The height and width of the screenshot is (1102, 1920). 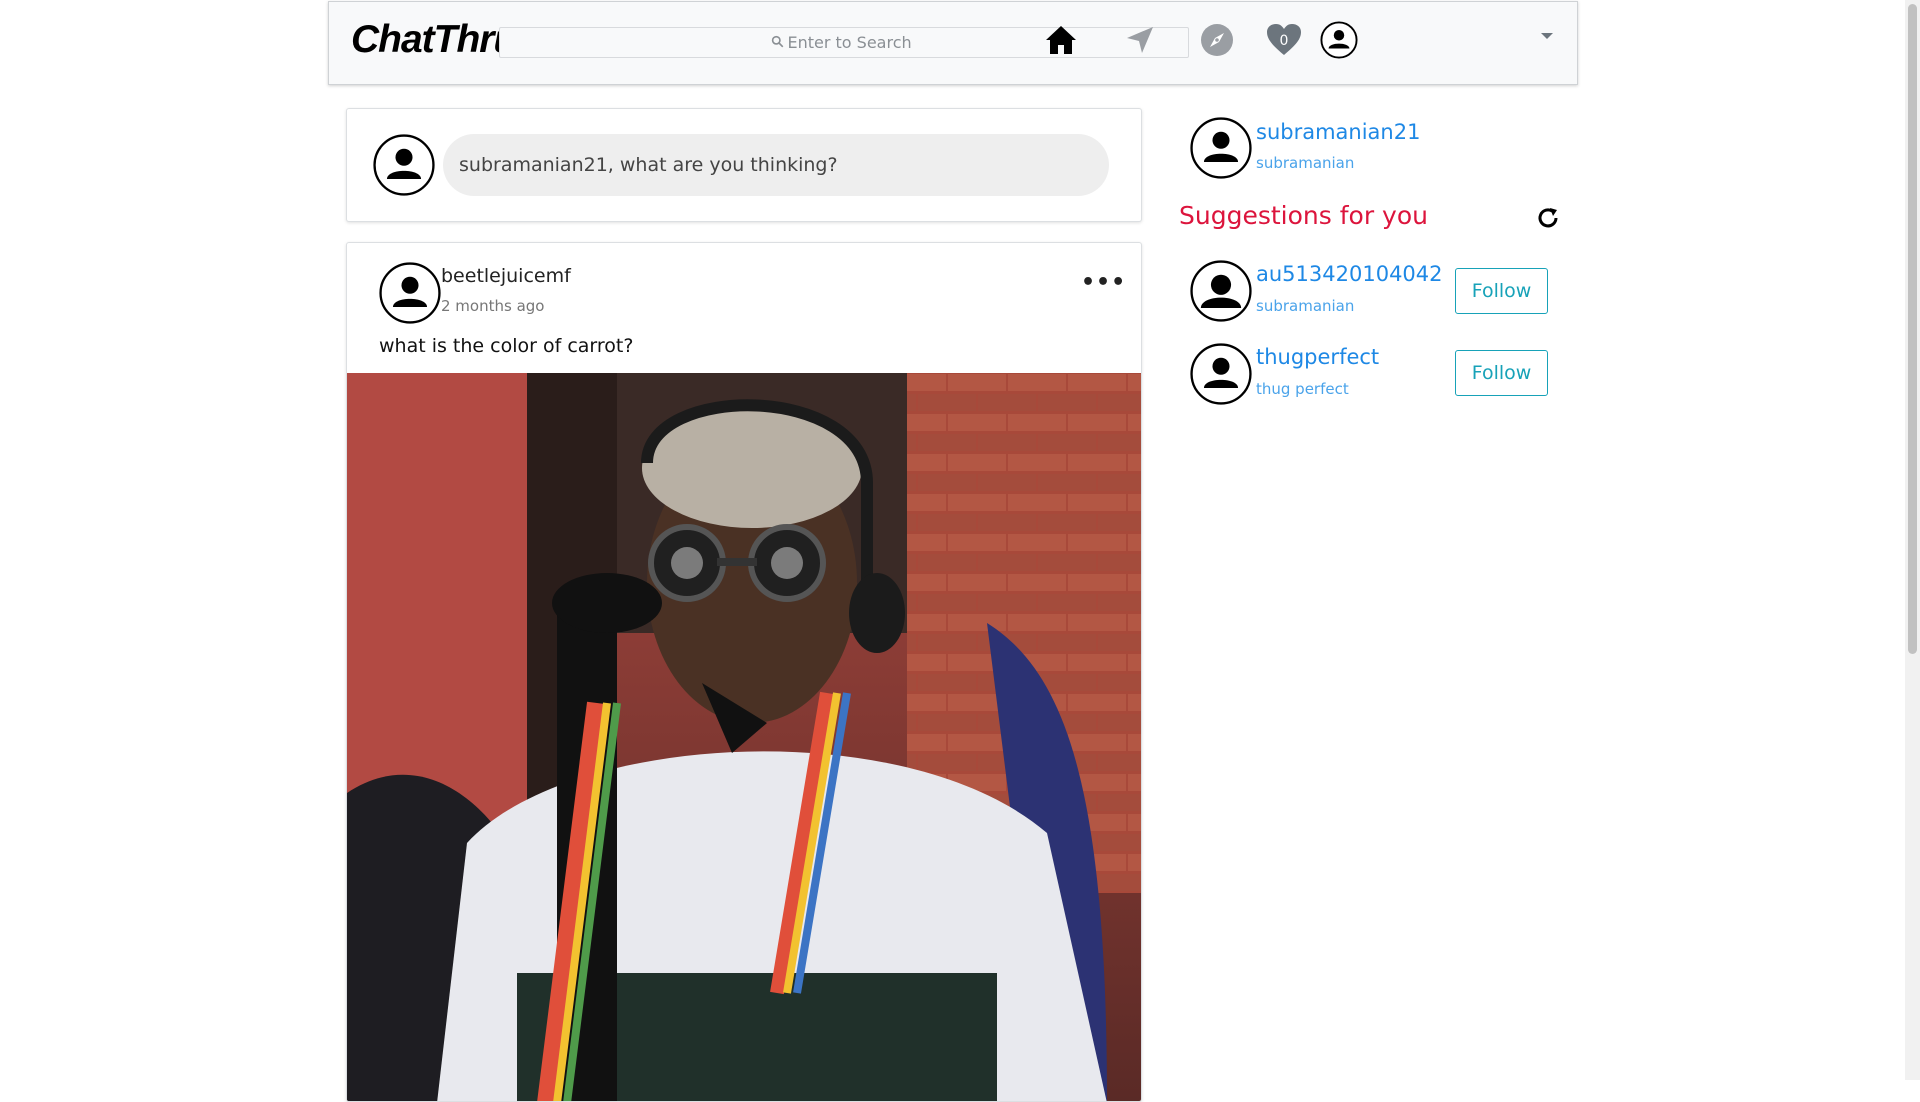 I want to click on brand-logo: ChatThru, so click(x=426, y=40).